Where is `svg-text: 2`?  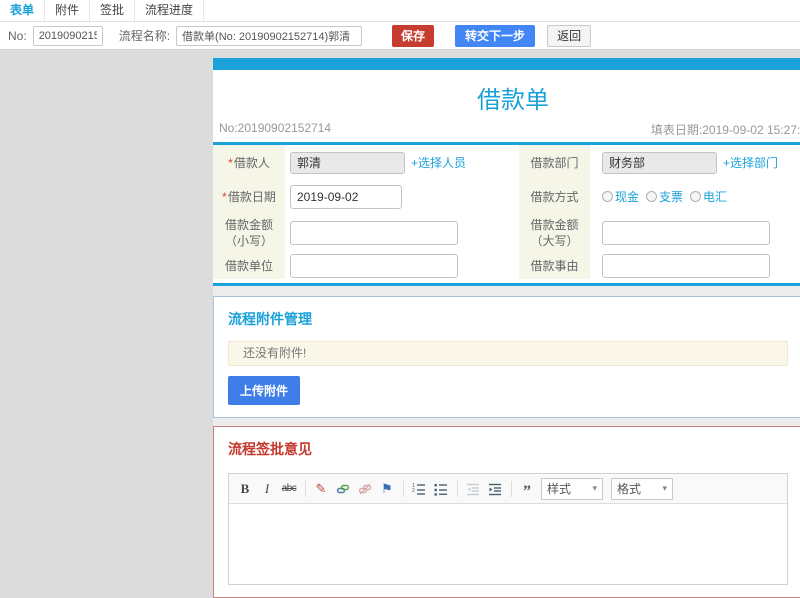
svg-text: 2 is located at coordinates (413, 491).